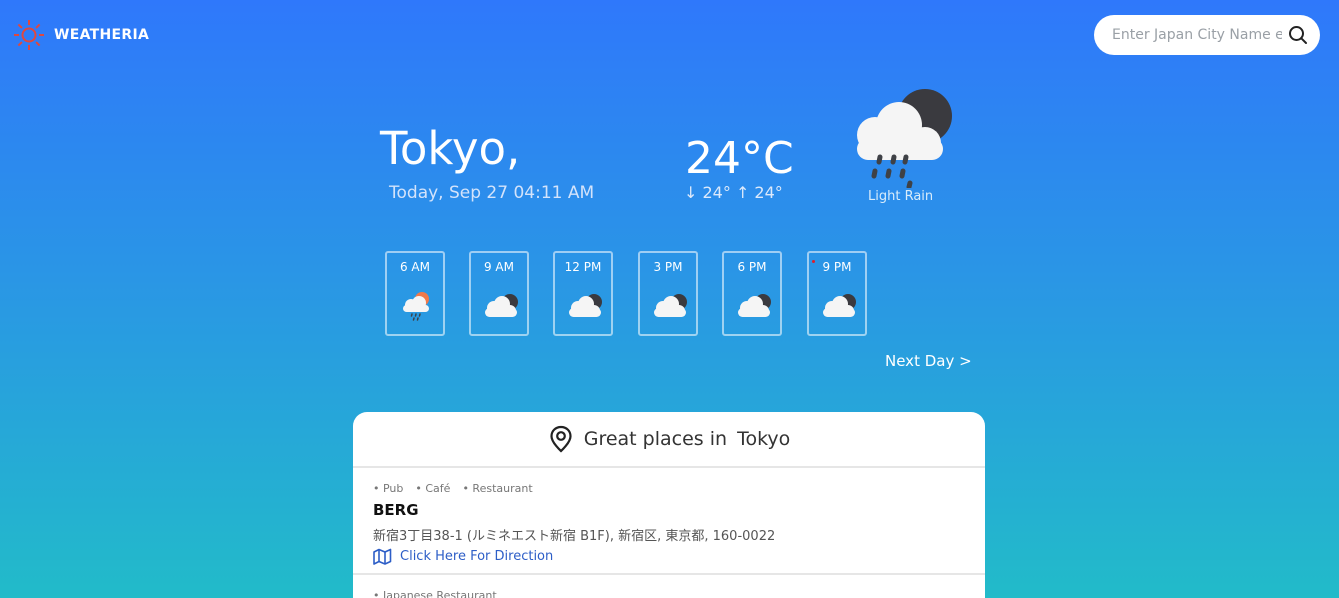 This screenshot has width=1339, height=598. I want to click on weather-condition: Light Rain, so click(901, 196).